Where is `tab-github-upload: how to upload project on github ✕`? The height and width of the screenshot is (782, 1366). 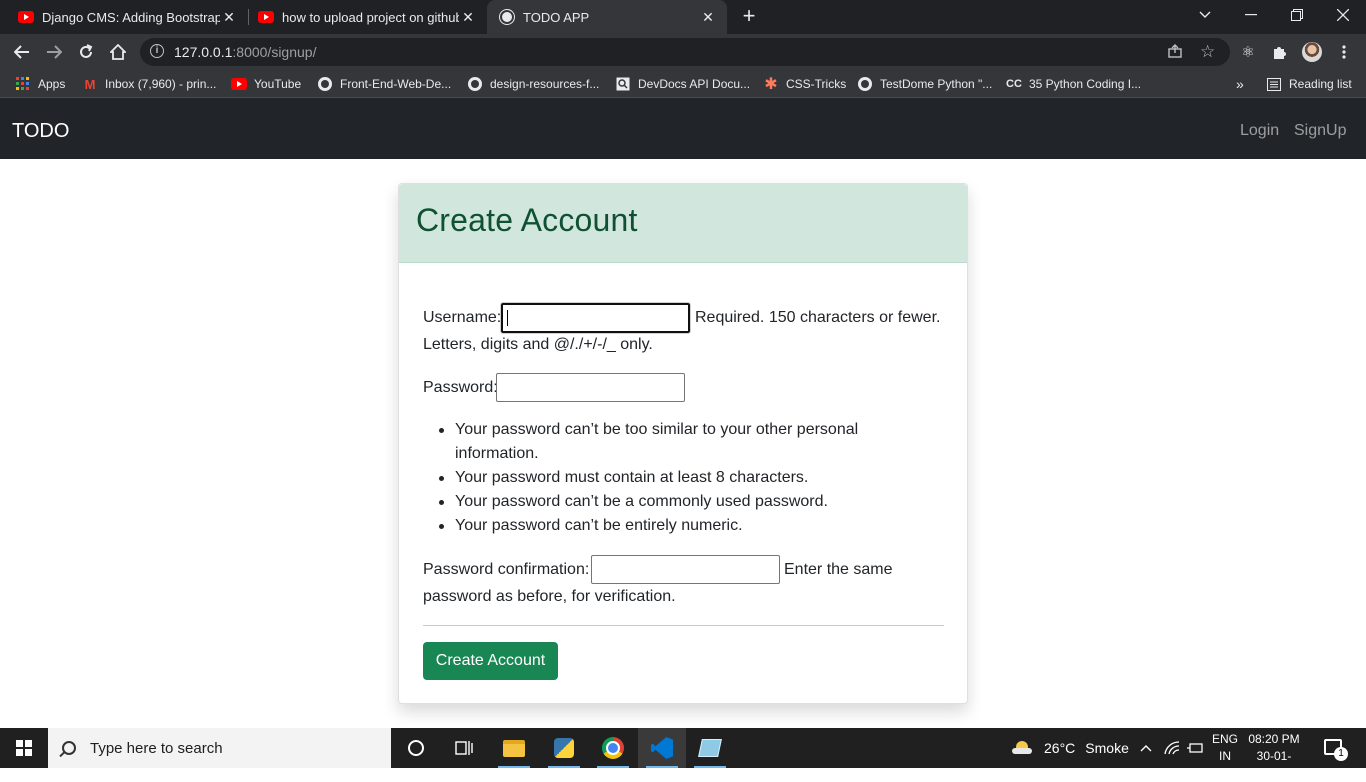 tab-github-upload: how to upload project on github ✕ is located at coordinates (363, 17).